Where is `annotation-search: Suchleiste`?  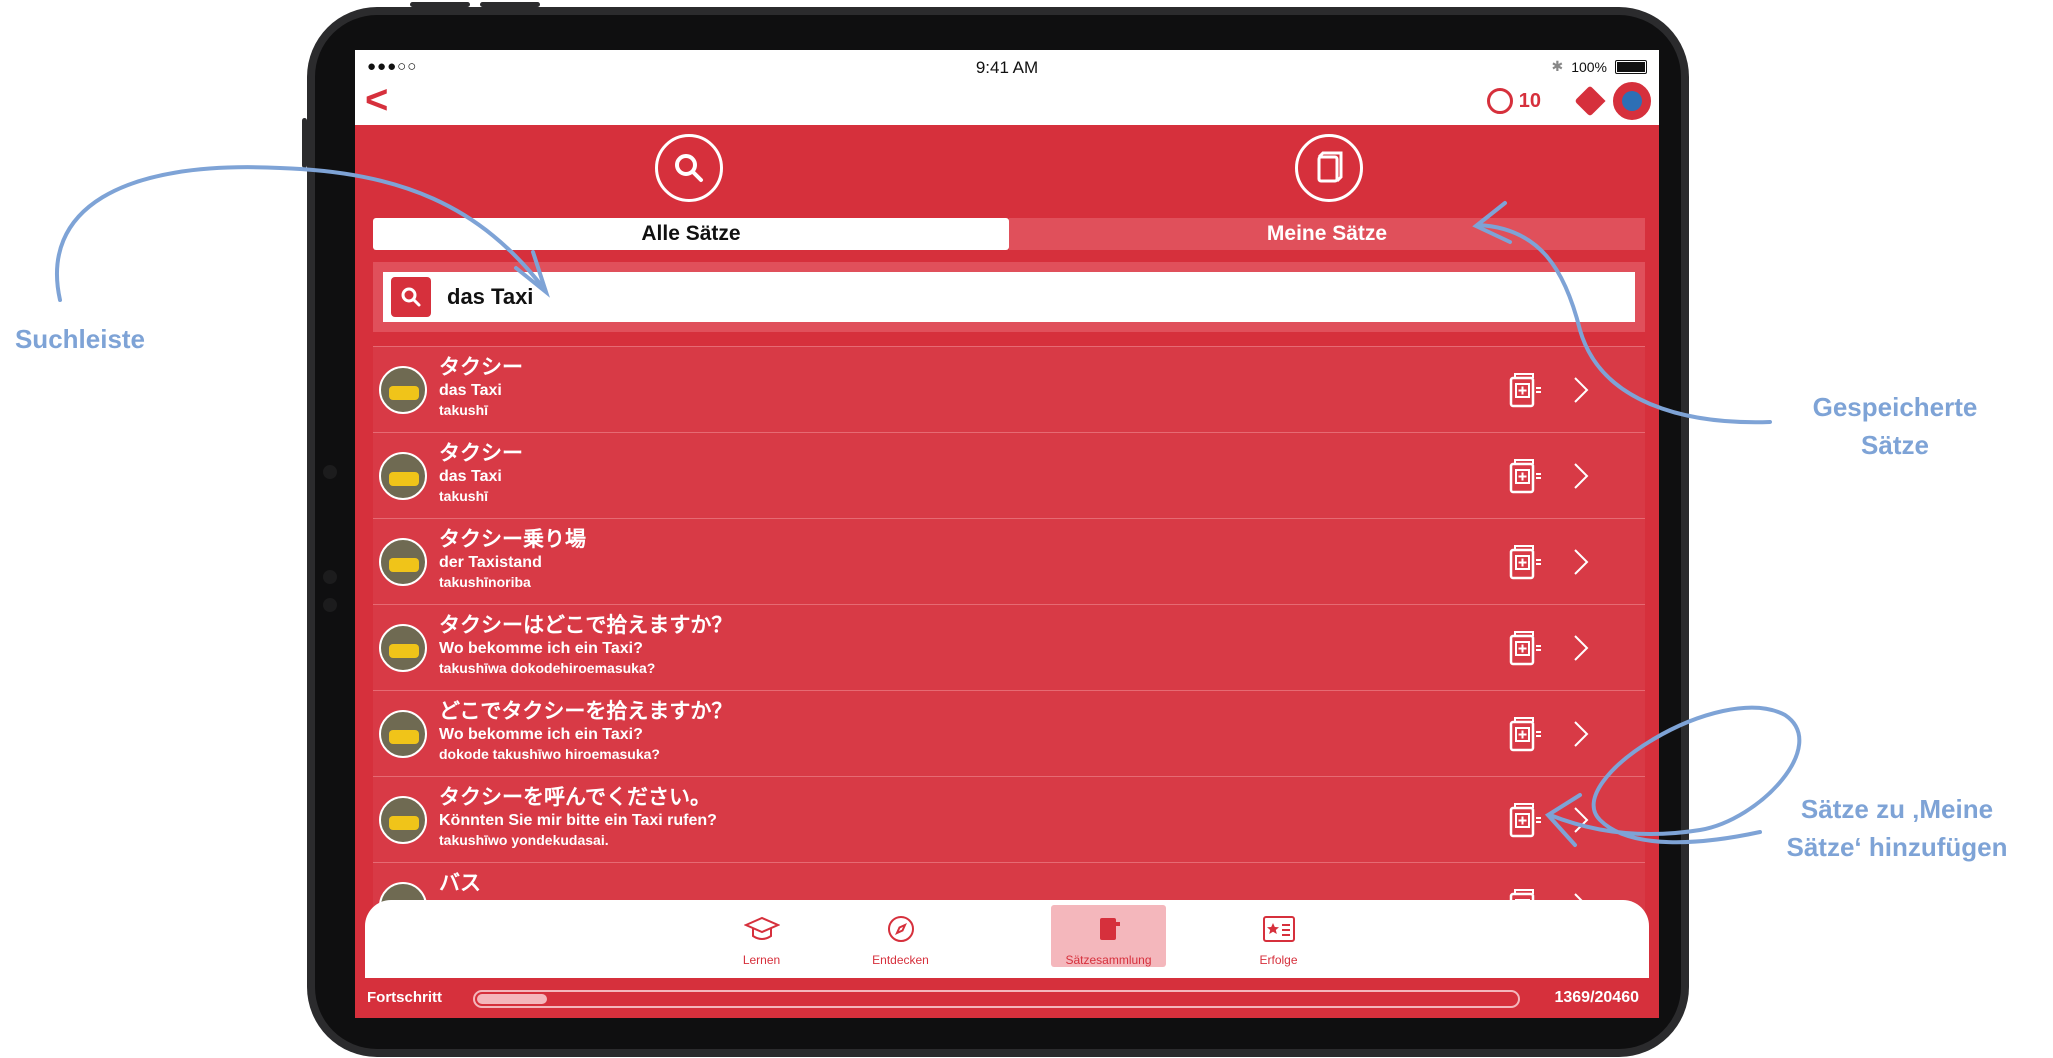 annotation-search: Suchleiste is located at coordinates (80, 339).